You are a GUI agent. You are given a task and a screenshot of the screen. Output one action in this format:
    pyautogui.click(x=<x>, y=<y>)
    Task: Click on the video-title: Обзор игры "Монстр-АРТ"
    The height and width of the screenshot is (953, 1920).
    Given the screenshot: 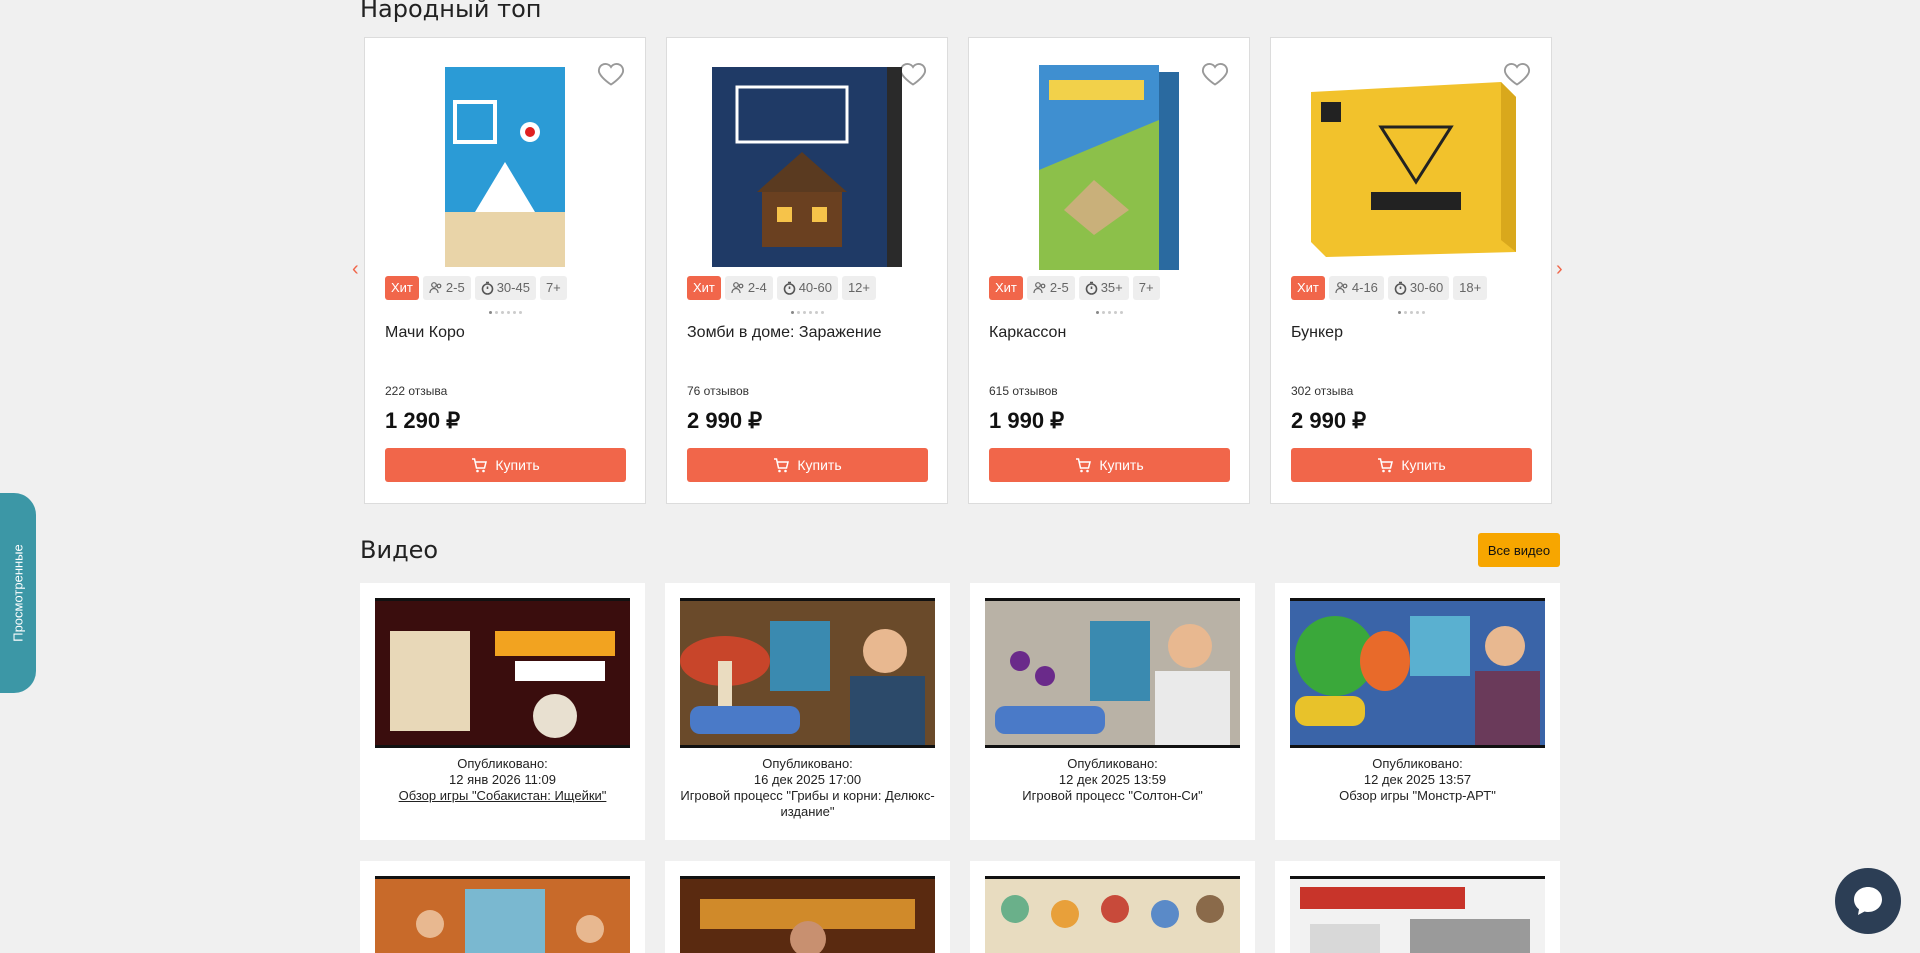 What is the action you would take?
    pyautogui.click(x=1417, y=796)
    